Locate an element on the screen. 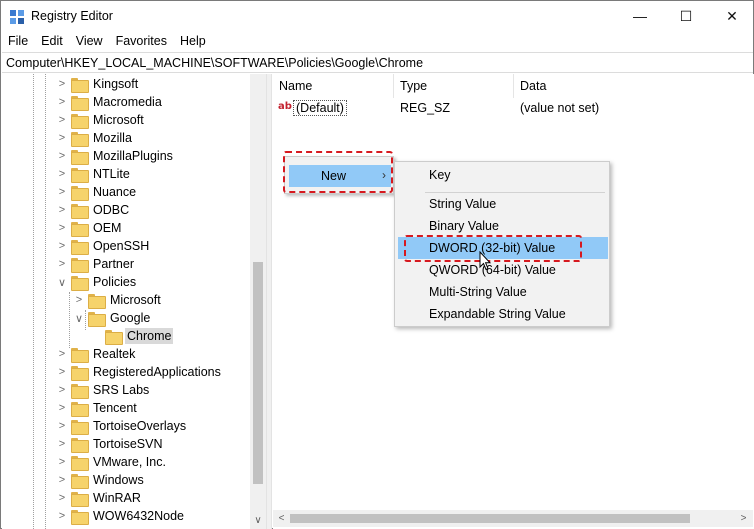  tree-item-winrar: > WinRAR is located at coordinates (99, 498).